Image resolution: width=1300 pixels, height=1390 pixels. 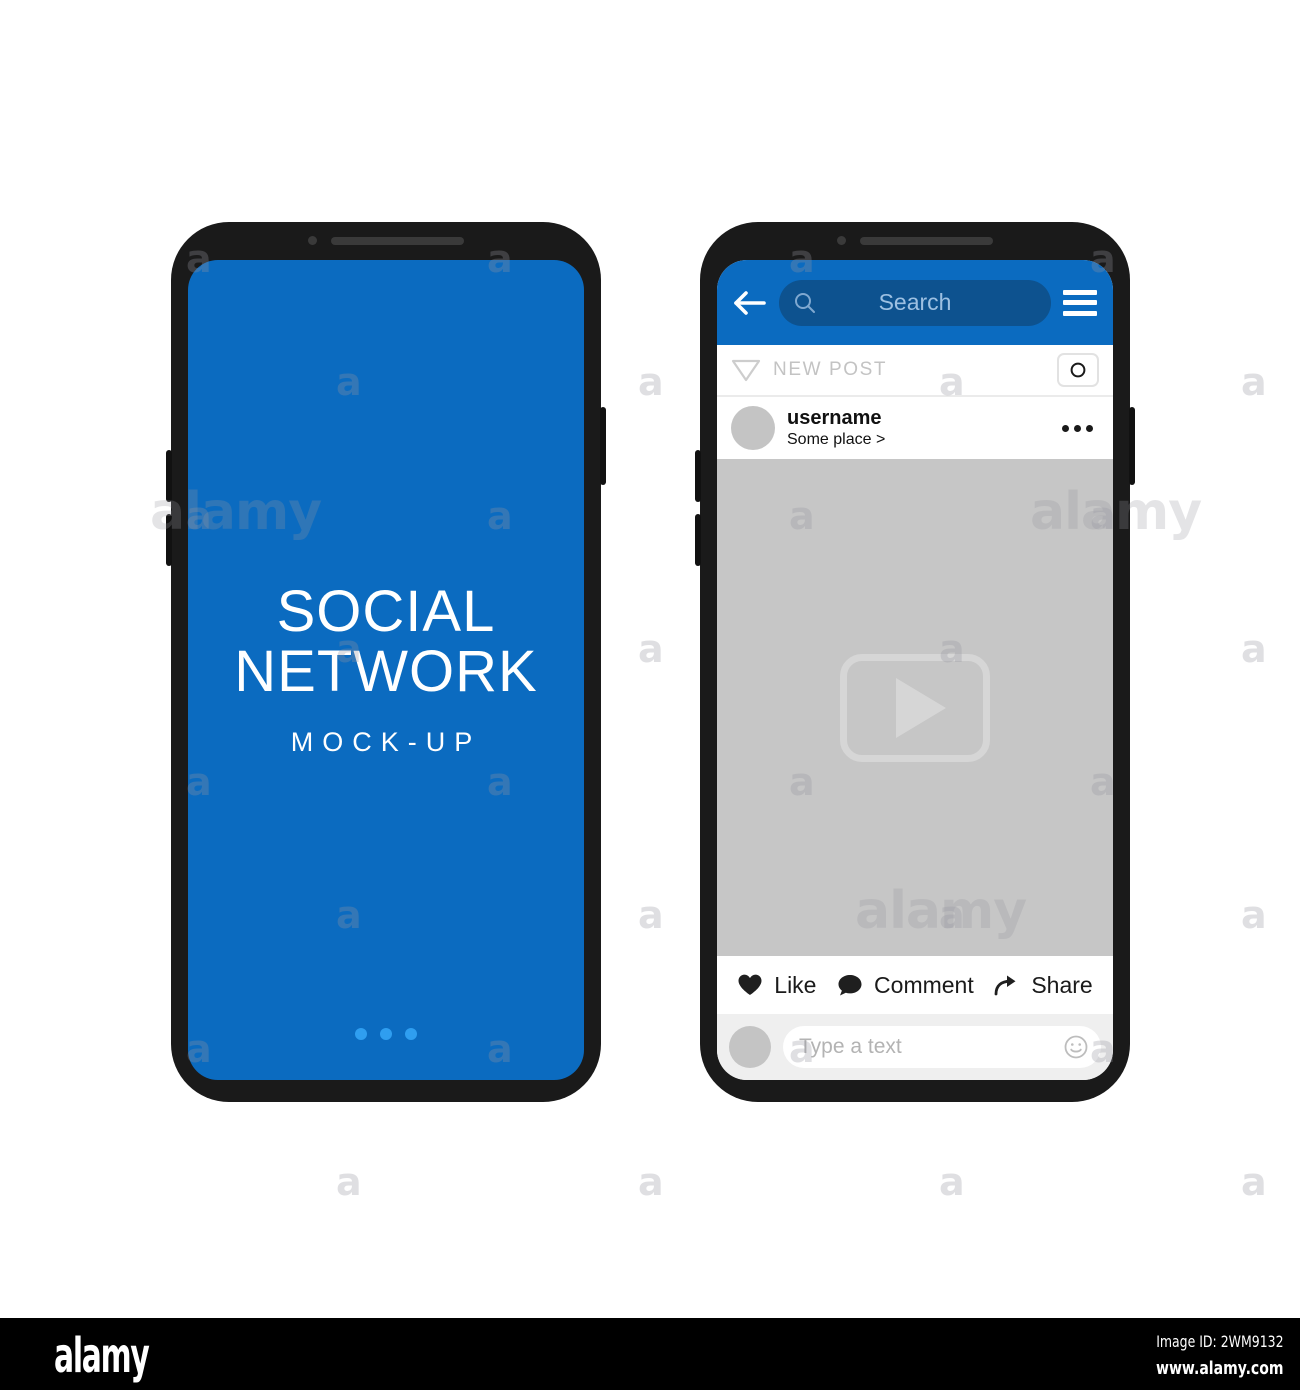 I want to click on like-button: Like, so click(x=776, y=985).